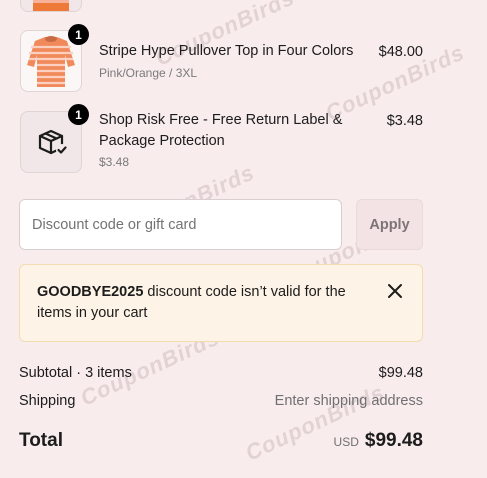 Image resolution: width=487 pixels, height=478 pixels. I want to click on currency-code: USD, so click(346, 442).